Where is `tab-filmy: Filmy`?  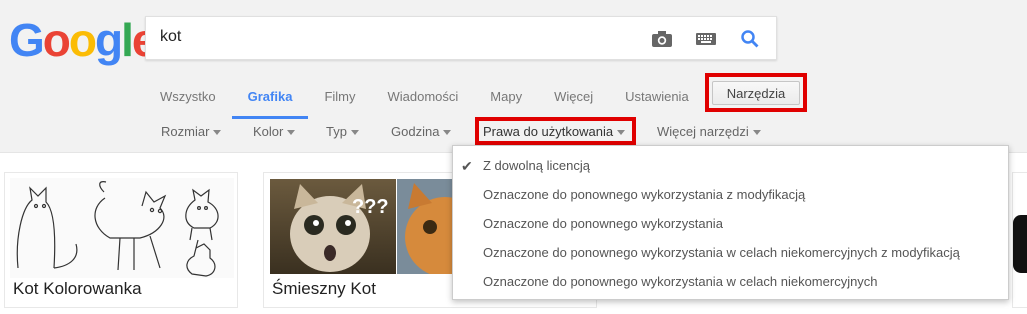
tab-filmy: Filmy is located at coordinates (339, 99).